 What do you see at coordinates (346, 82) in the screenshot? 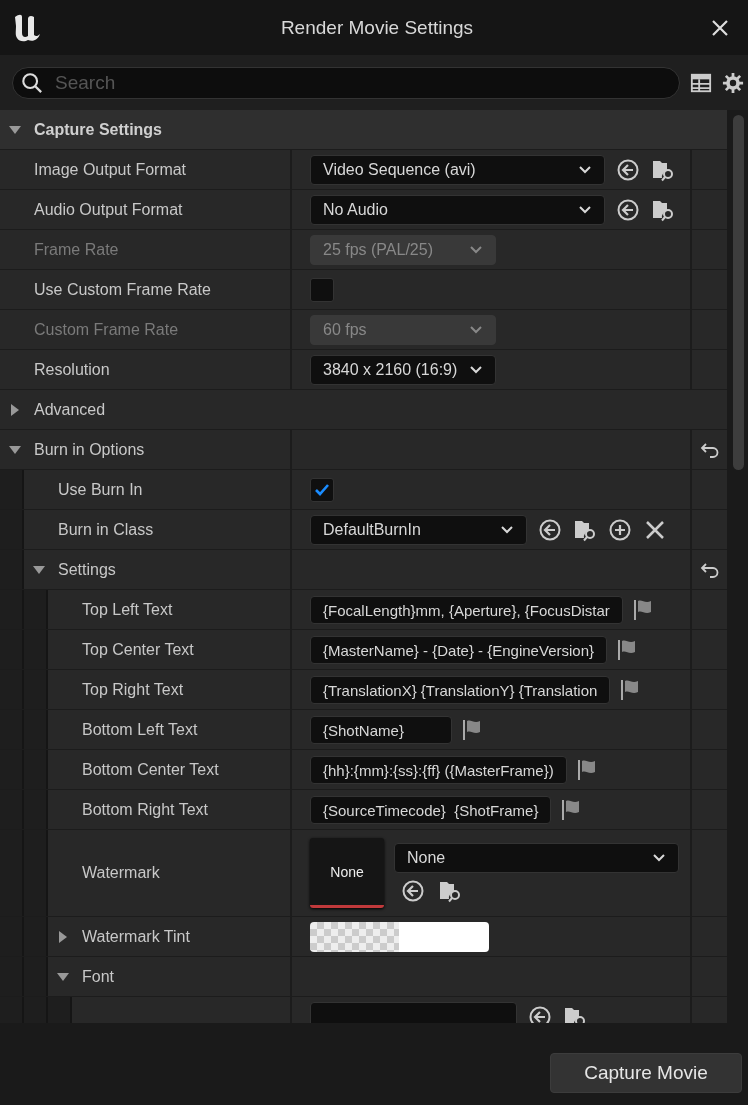
I see `search-field: Search` at bounding box center [346, 82].